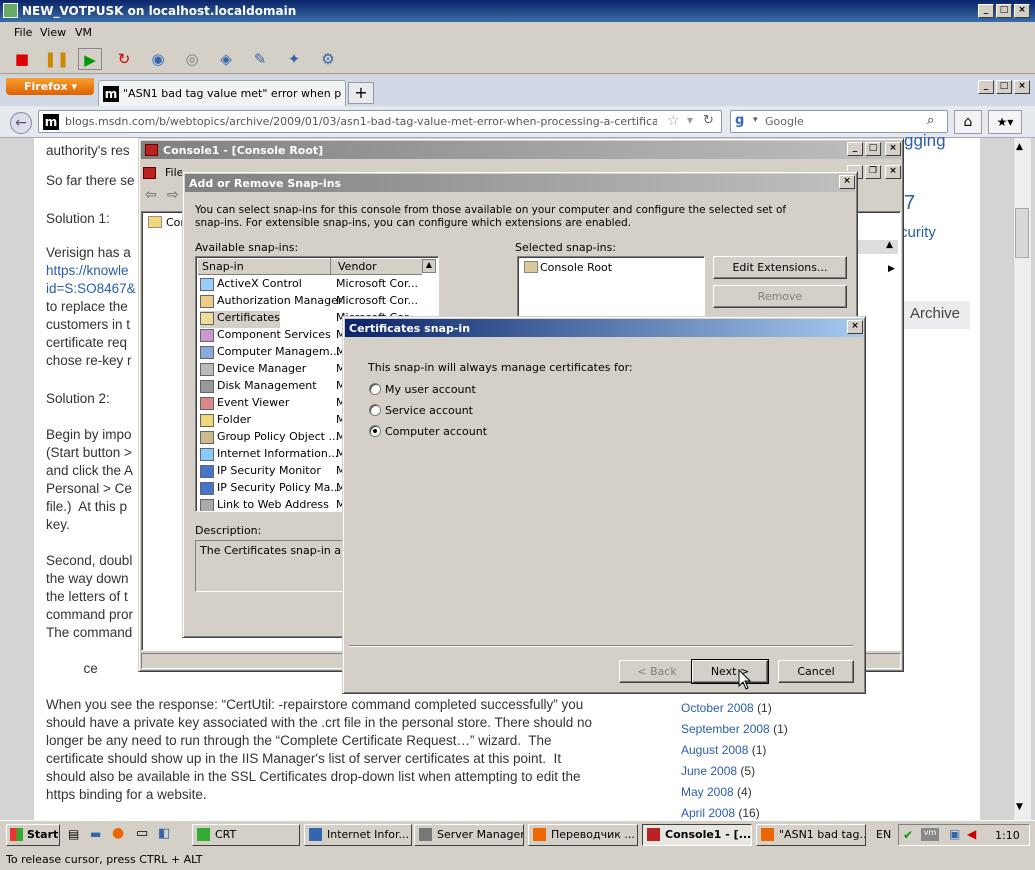 The height and width of the screenshot is (870, 1035). Describe the element at coordinates (709, 771) in the screenshot. I see `archive-month: June 2008` at that location.